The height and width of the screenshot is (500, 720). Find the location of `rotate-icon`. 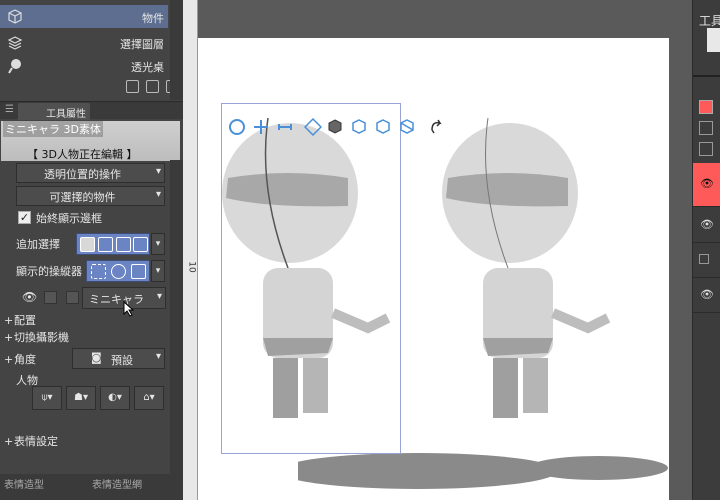

rotate-icon is located at coordinates (118, 271).